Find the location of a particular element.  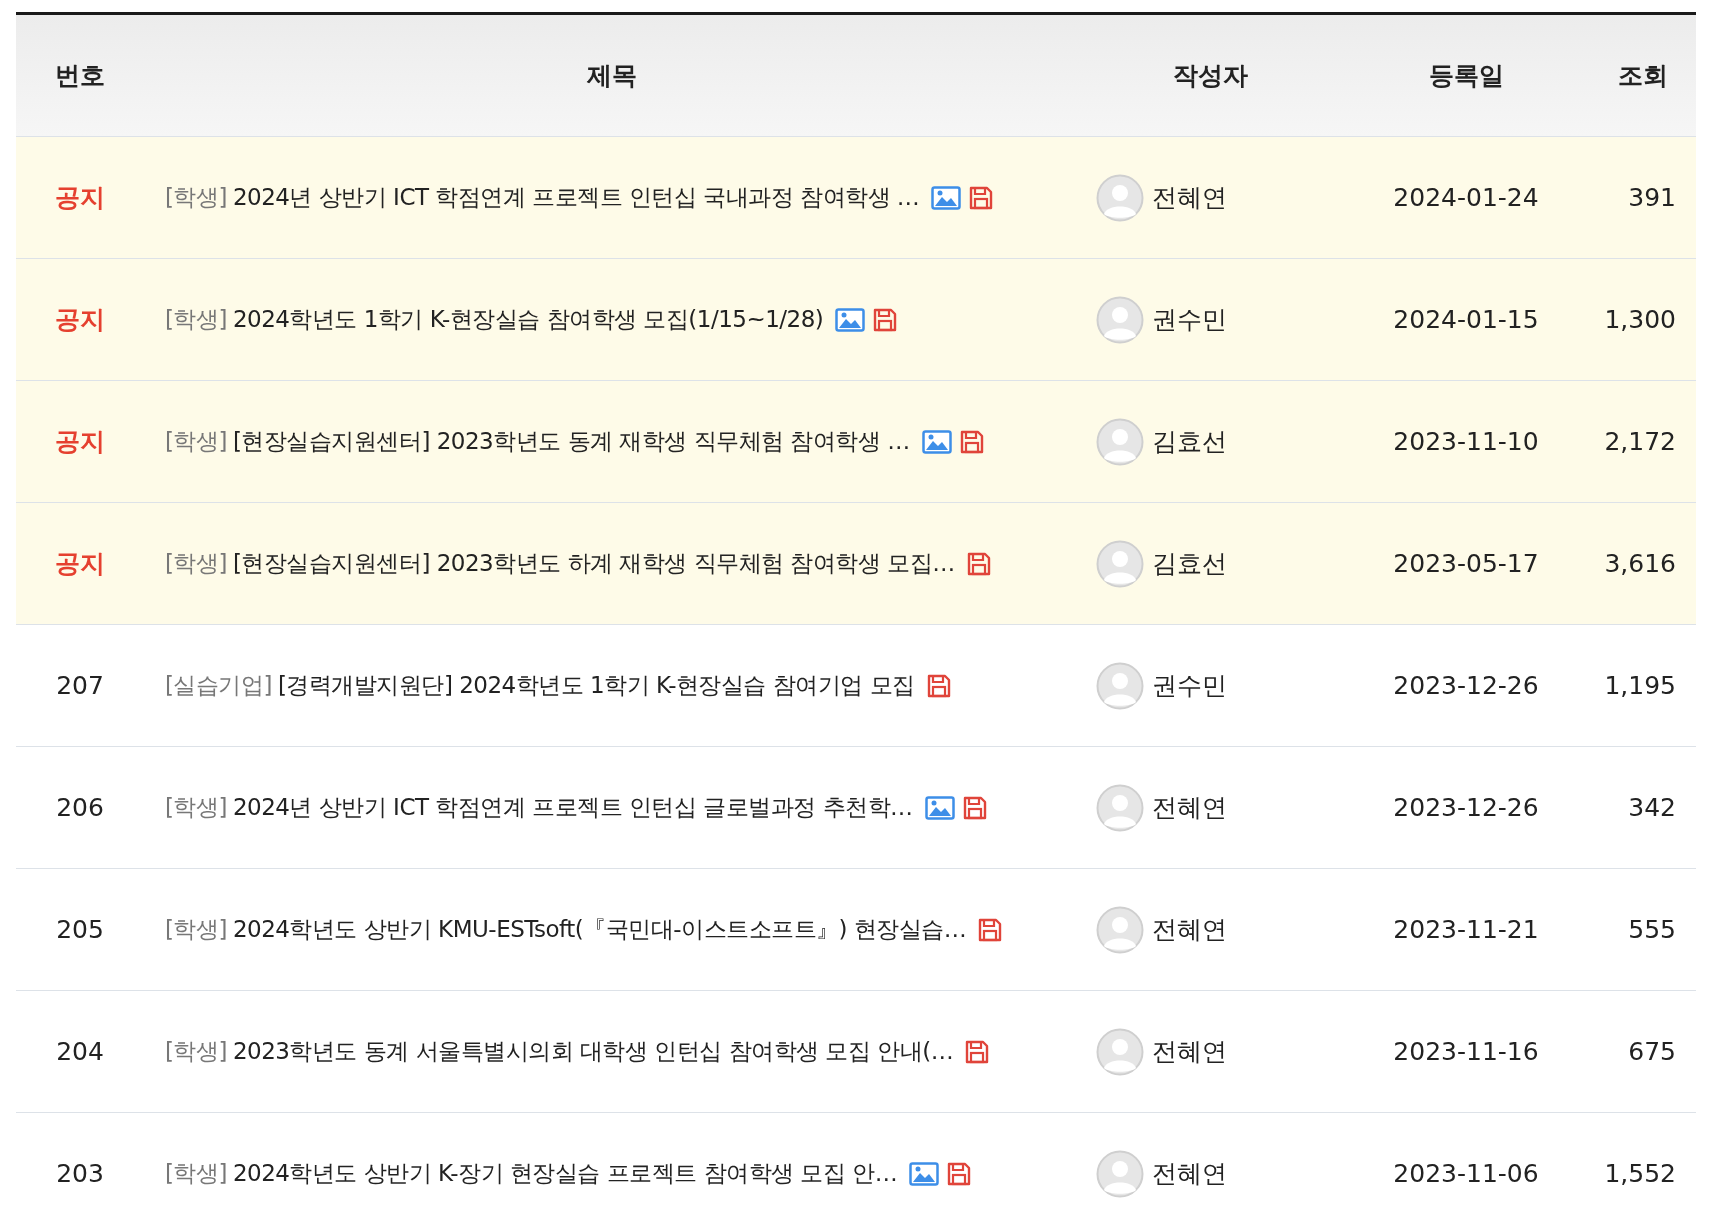

post-date: 2023-11-06 is located at coordinates (1466, 1173).